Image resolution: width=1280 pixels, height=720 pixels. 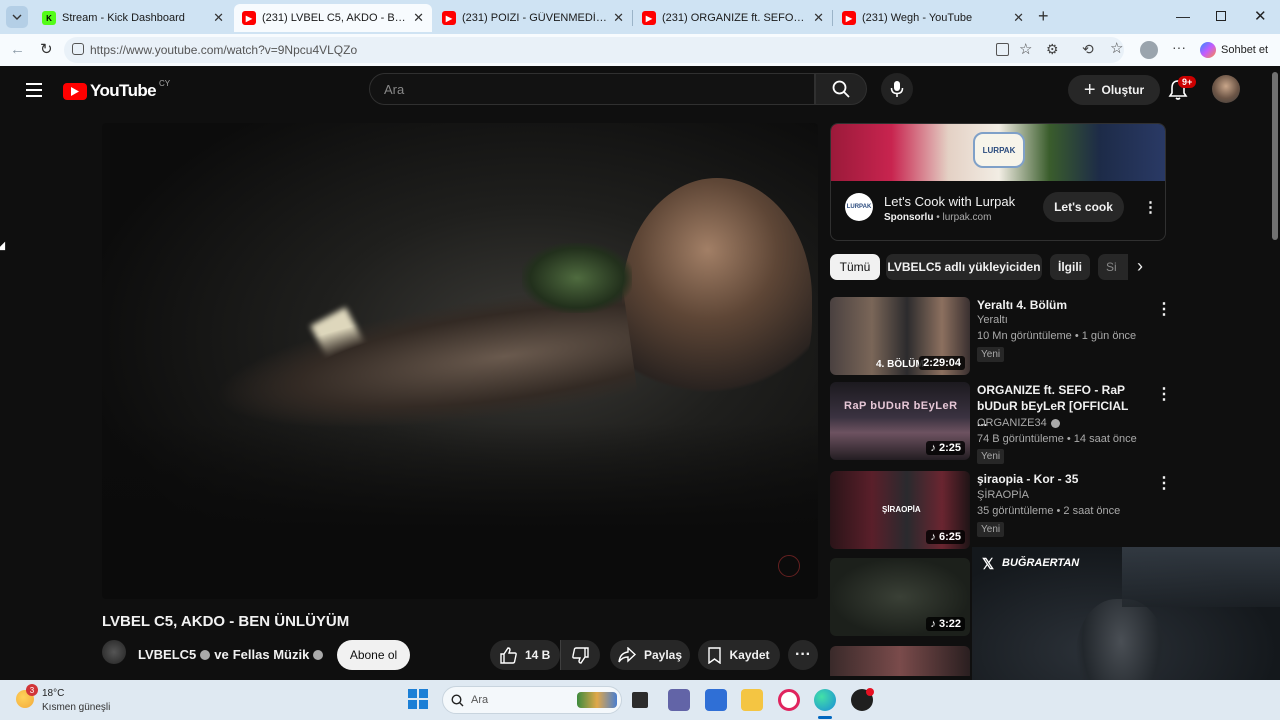 I want to click on ad-cta-button: Let's cook, so click(x=1083, y=207).